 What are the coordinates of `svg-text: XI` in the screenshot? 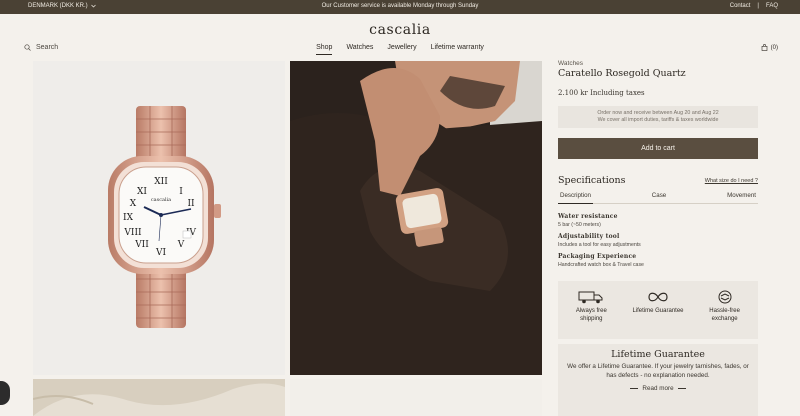 It's located at (142, 192).